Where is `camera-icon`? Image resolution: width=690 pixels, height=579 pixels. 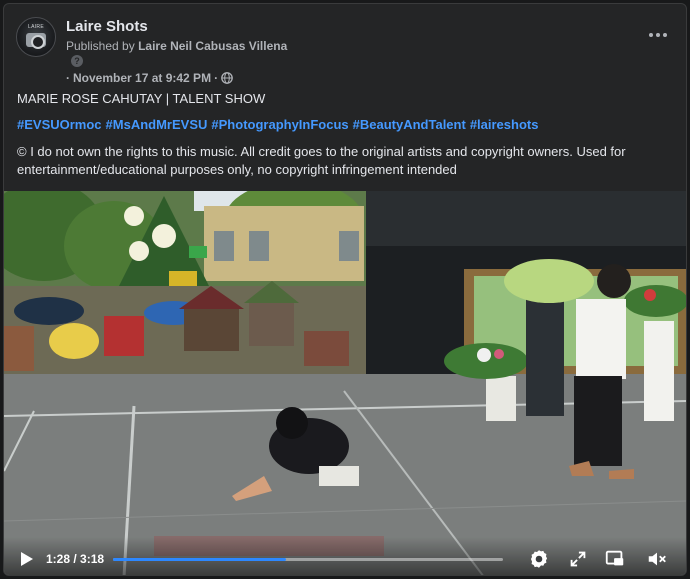 camera-icon is located at coordinates (36, 41).